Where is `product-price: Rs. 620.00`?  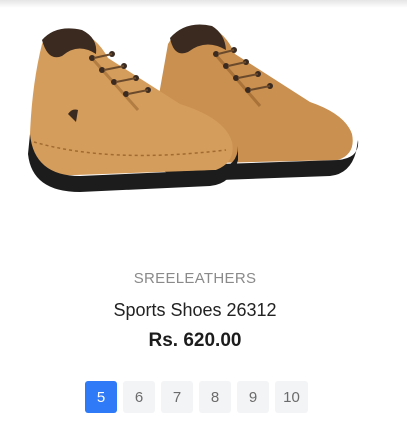 product-price: Rs. 620.00 is located at coordinates (195, 340).